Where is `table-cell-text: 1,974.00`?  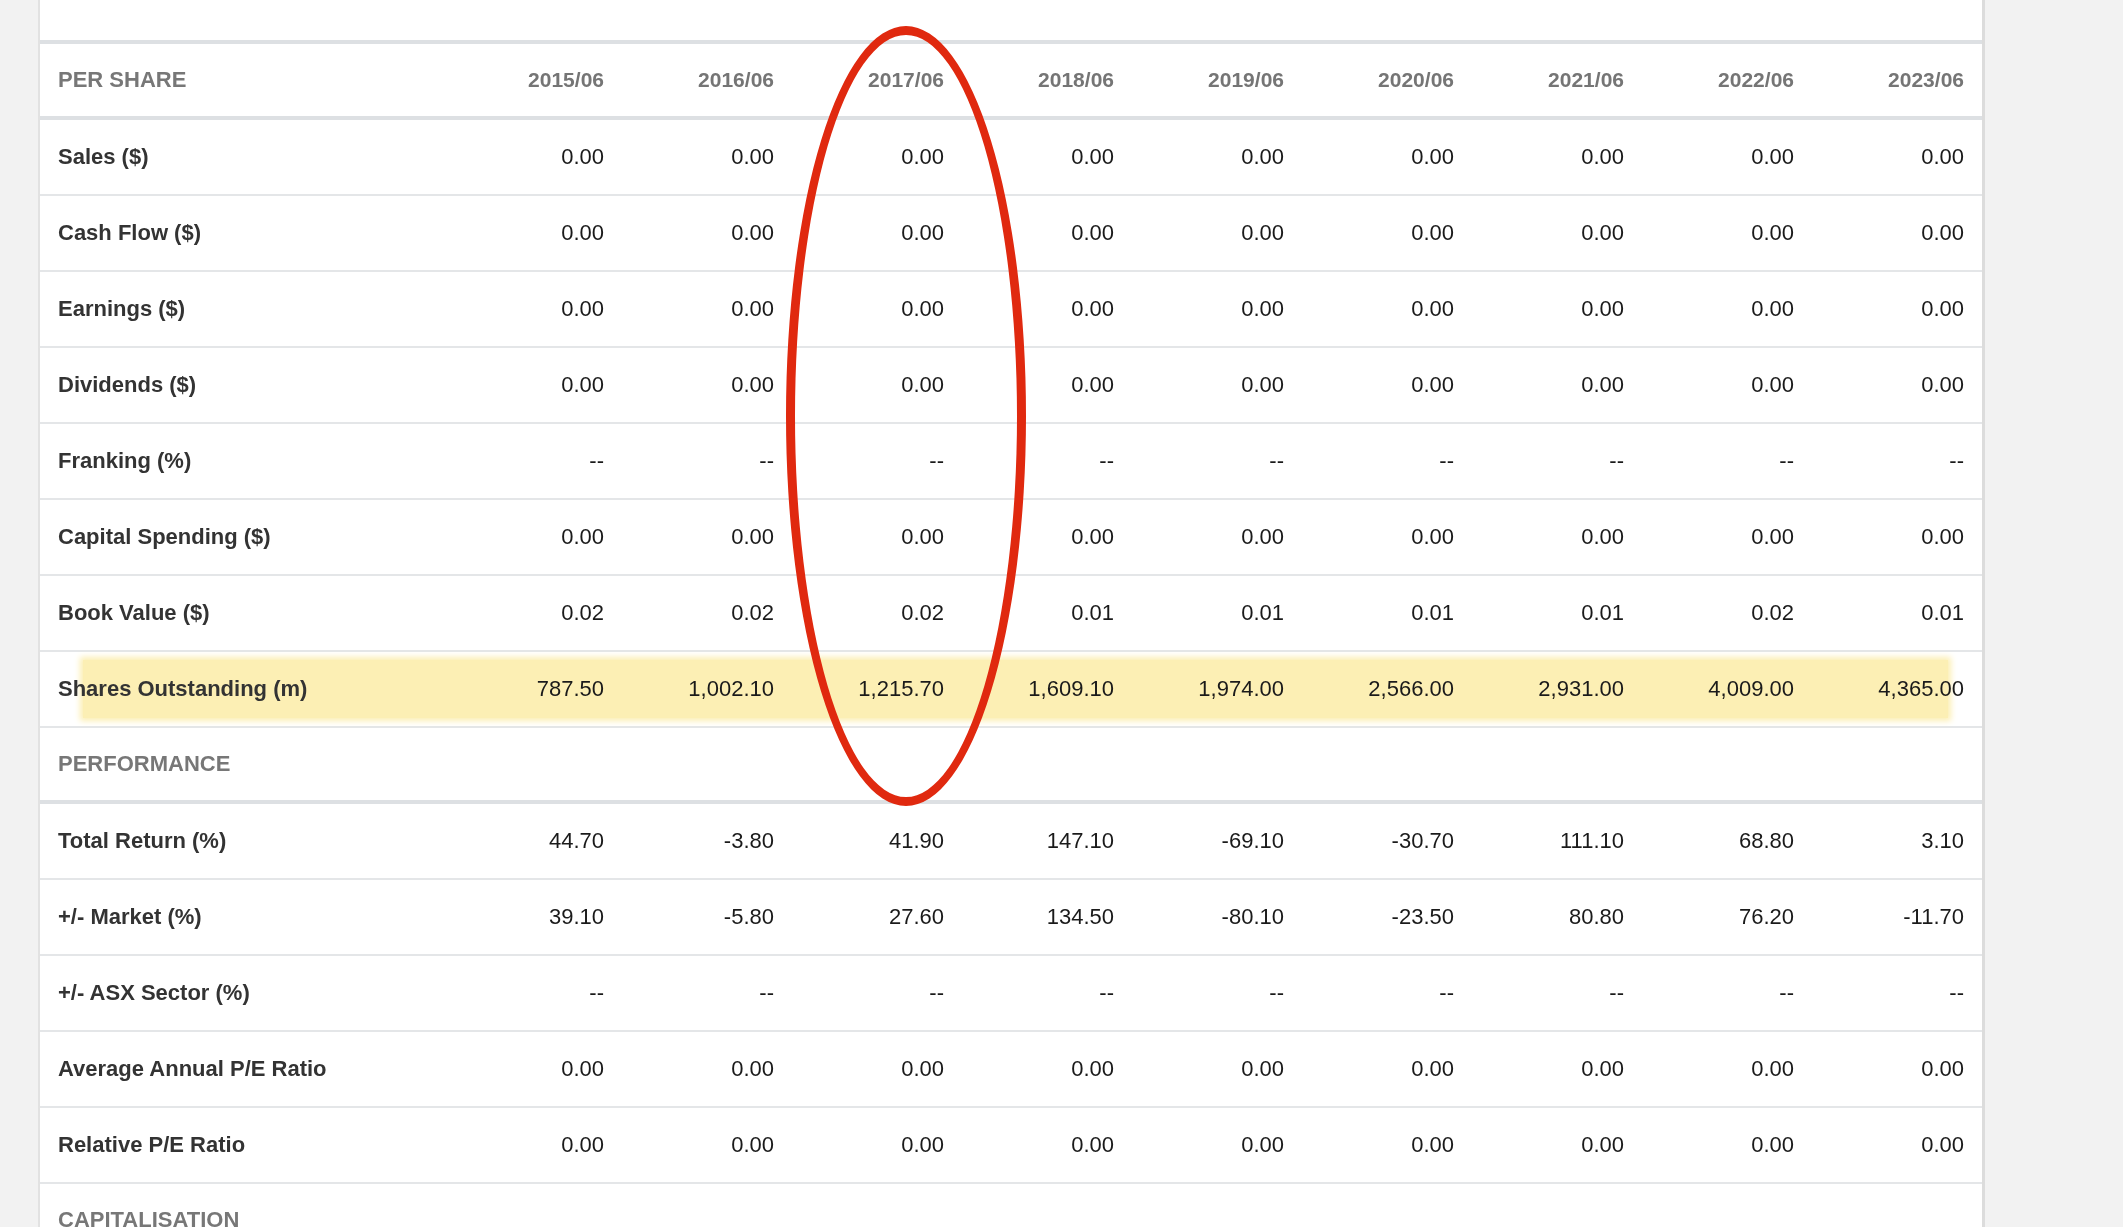
table-cell-text: 1,974.00 is located at coordinates (1240, 689).